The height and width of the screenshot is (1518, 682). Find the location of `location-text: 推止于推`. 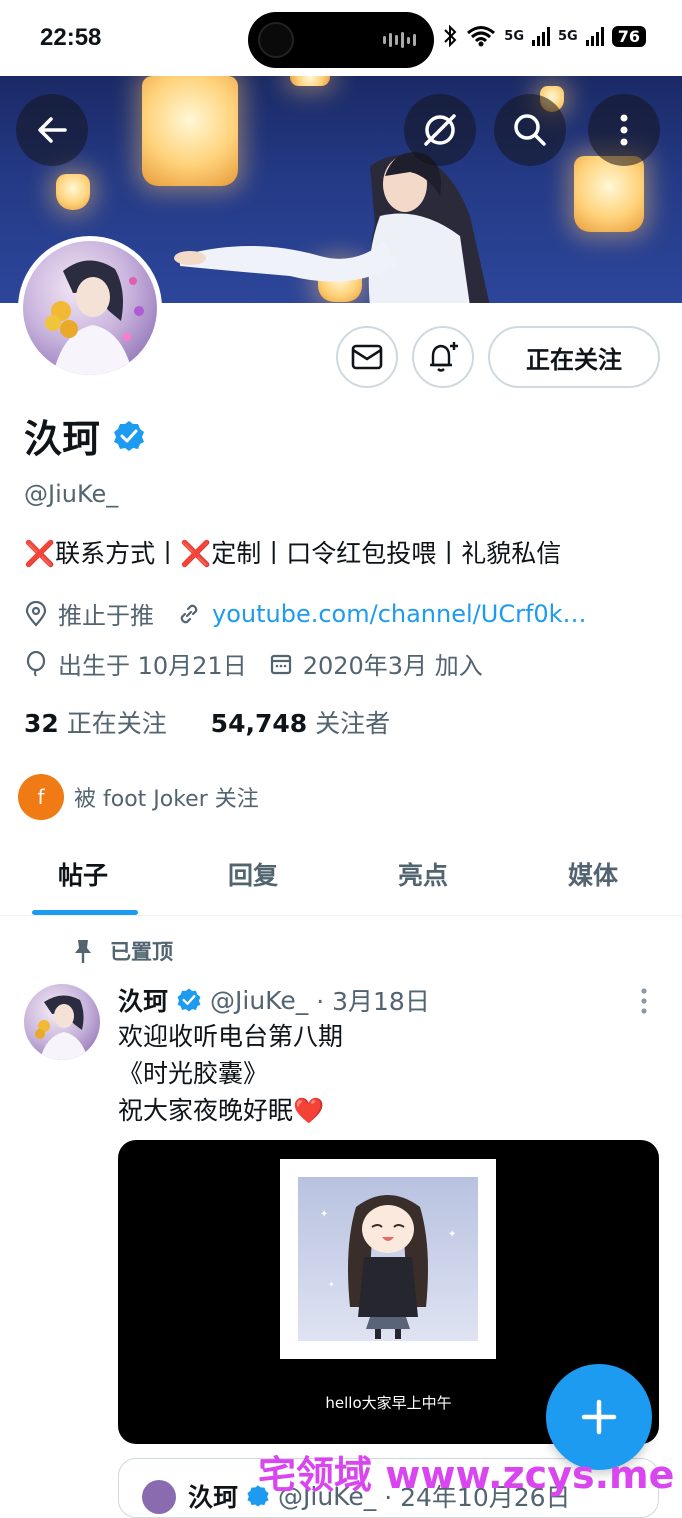

location-text: 推止于推 is located at coordinates (106, 616).